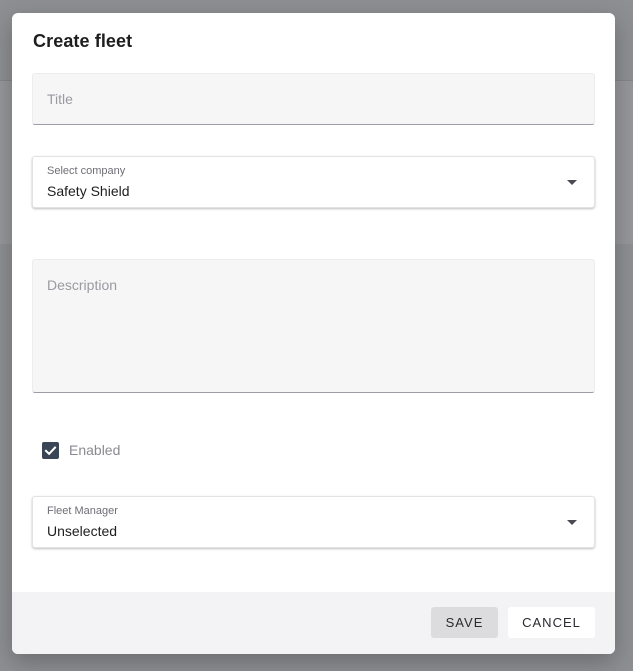 The height and width of the screenshot is (671, 633). I want to click on checkmark-icon, so click(50, 450).